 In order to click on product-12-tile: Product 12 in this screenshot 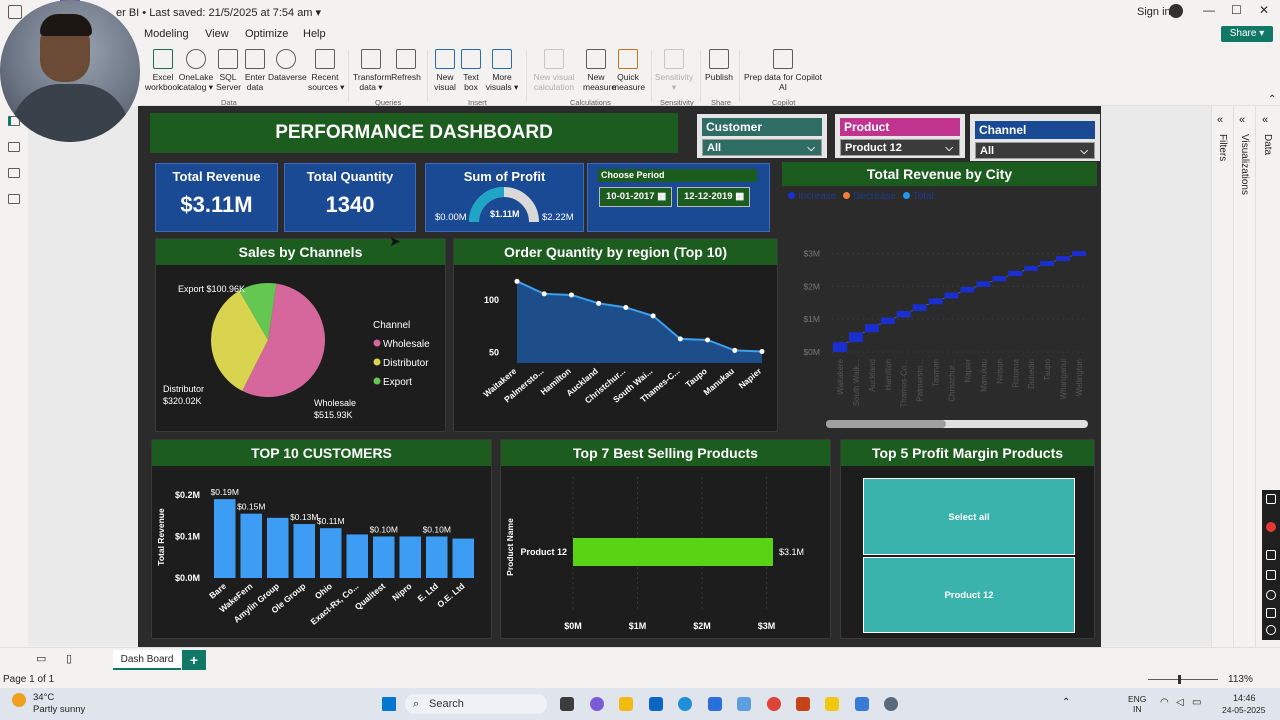, I will do `click(969, 595)`.